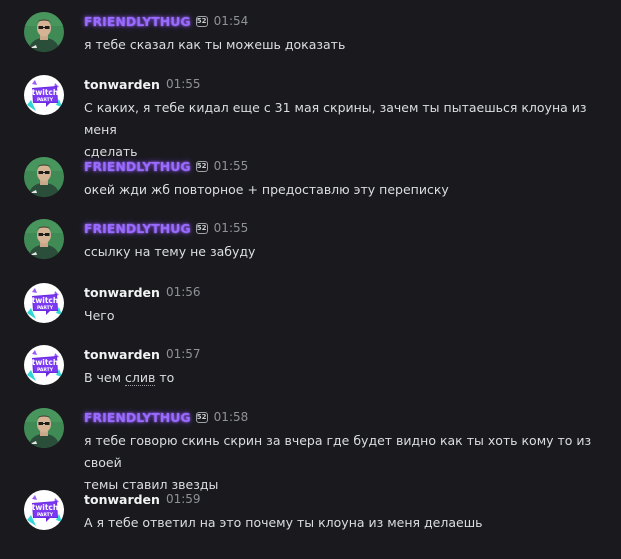 The image size is (621, 559). I want to click on message-timestamp: 01:57, so click(183, 354).